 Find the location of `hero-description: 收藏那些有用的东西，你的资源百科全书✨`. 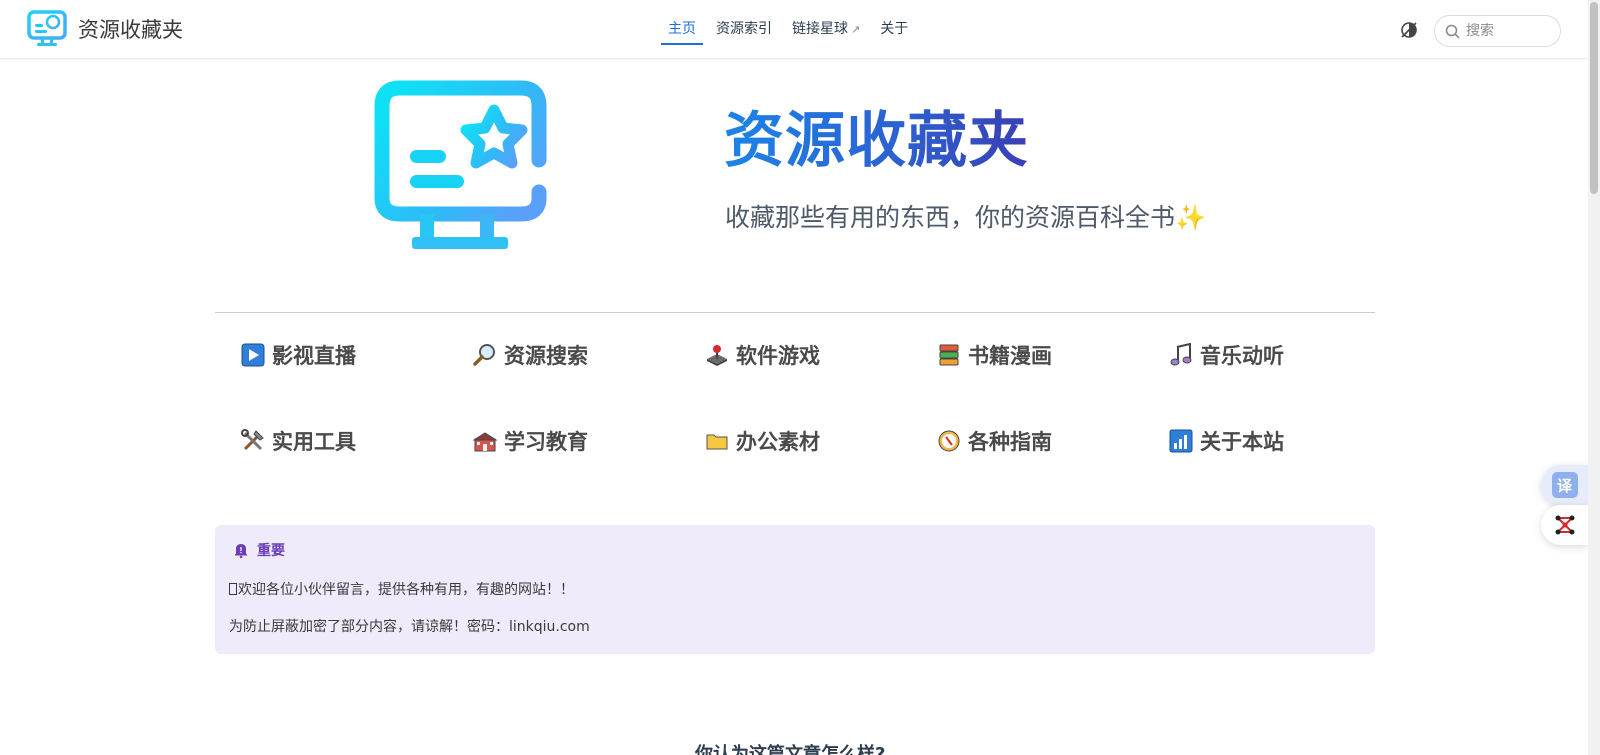

hero-description: 收藏那些有用的东西，你的资源百科全书✨ is located at coordinates (965, 216).